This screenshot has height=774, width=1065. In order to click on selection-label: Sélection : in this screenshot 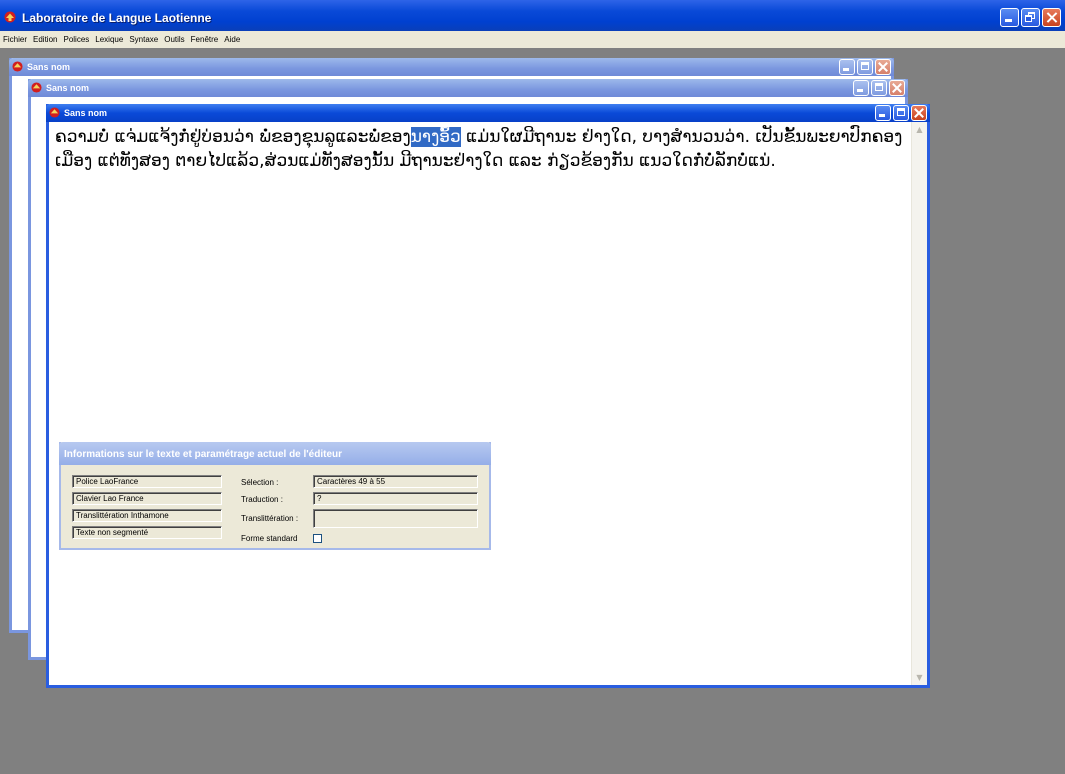, I will do `click(260, 482)`.